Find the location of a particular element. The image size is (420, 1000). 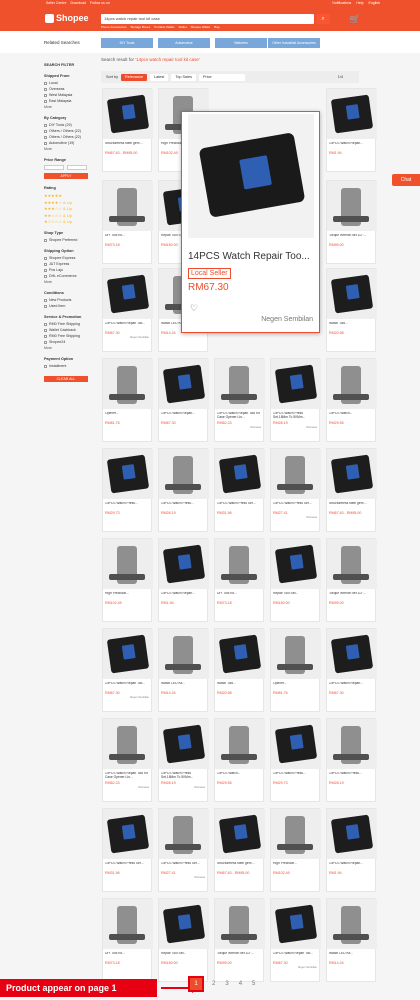

filter-option: Local is located at coordinates (67, 83).